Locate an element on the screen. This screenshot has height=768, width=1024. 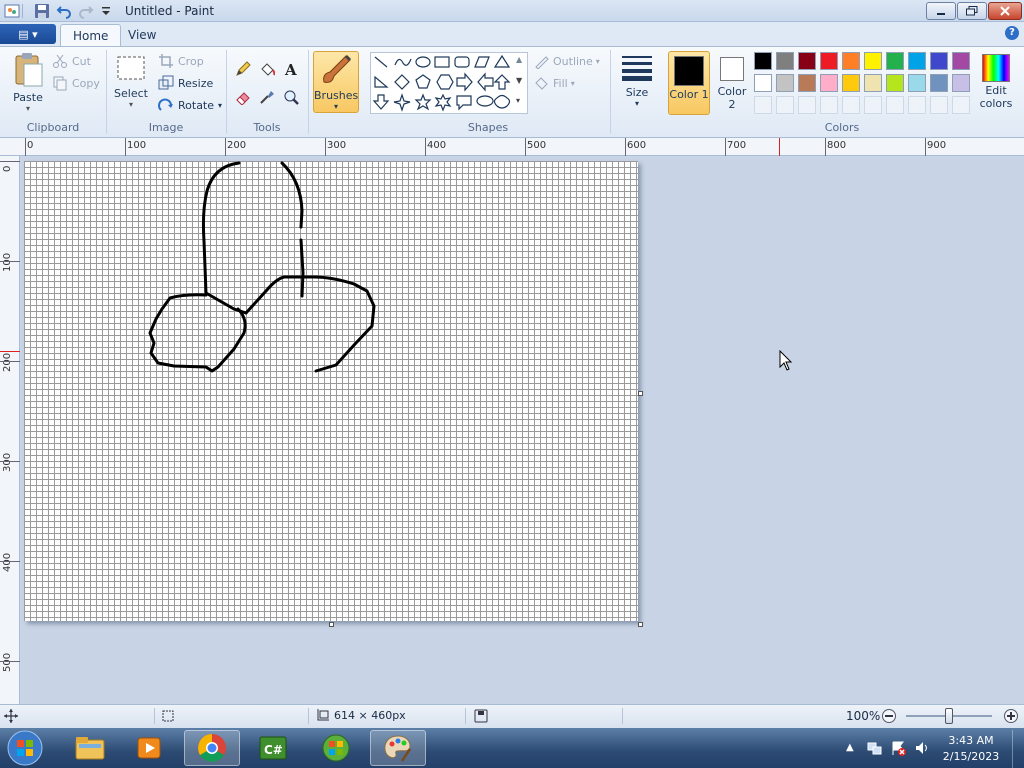
color-palette is located at coordinates (862, 83).